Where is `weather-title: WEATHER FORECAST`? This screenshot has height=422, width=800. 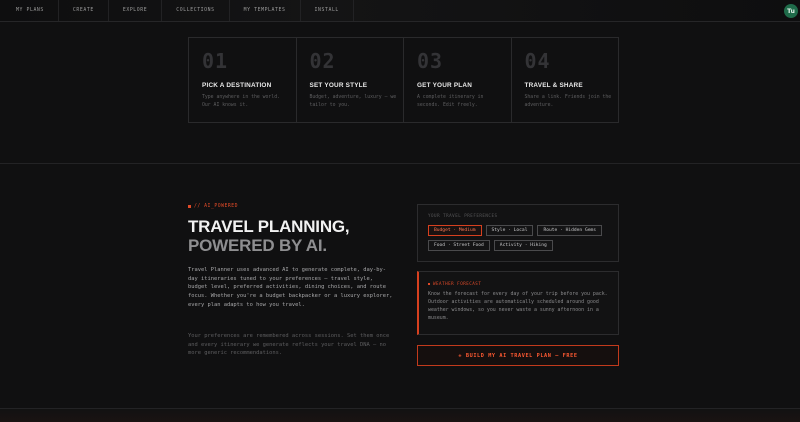
weather-title: WEATHER FORECAST is located at coordinates (518, 283).